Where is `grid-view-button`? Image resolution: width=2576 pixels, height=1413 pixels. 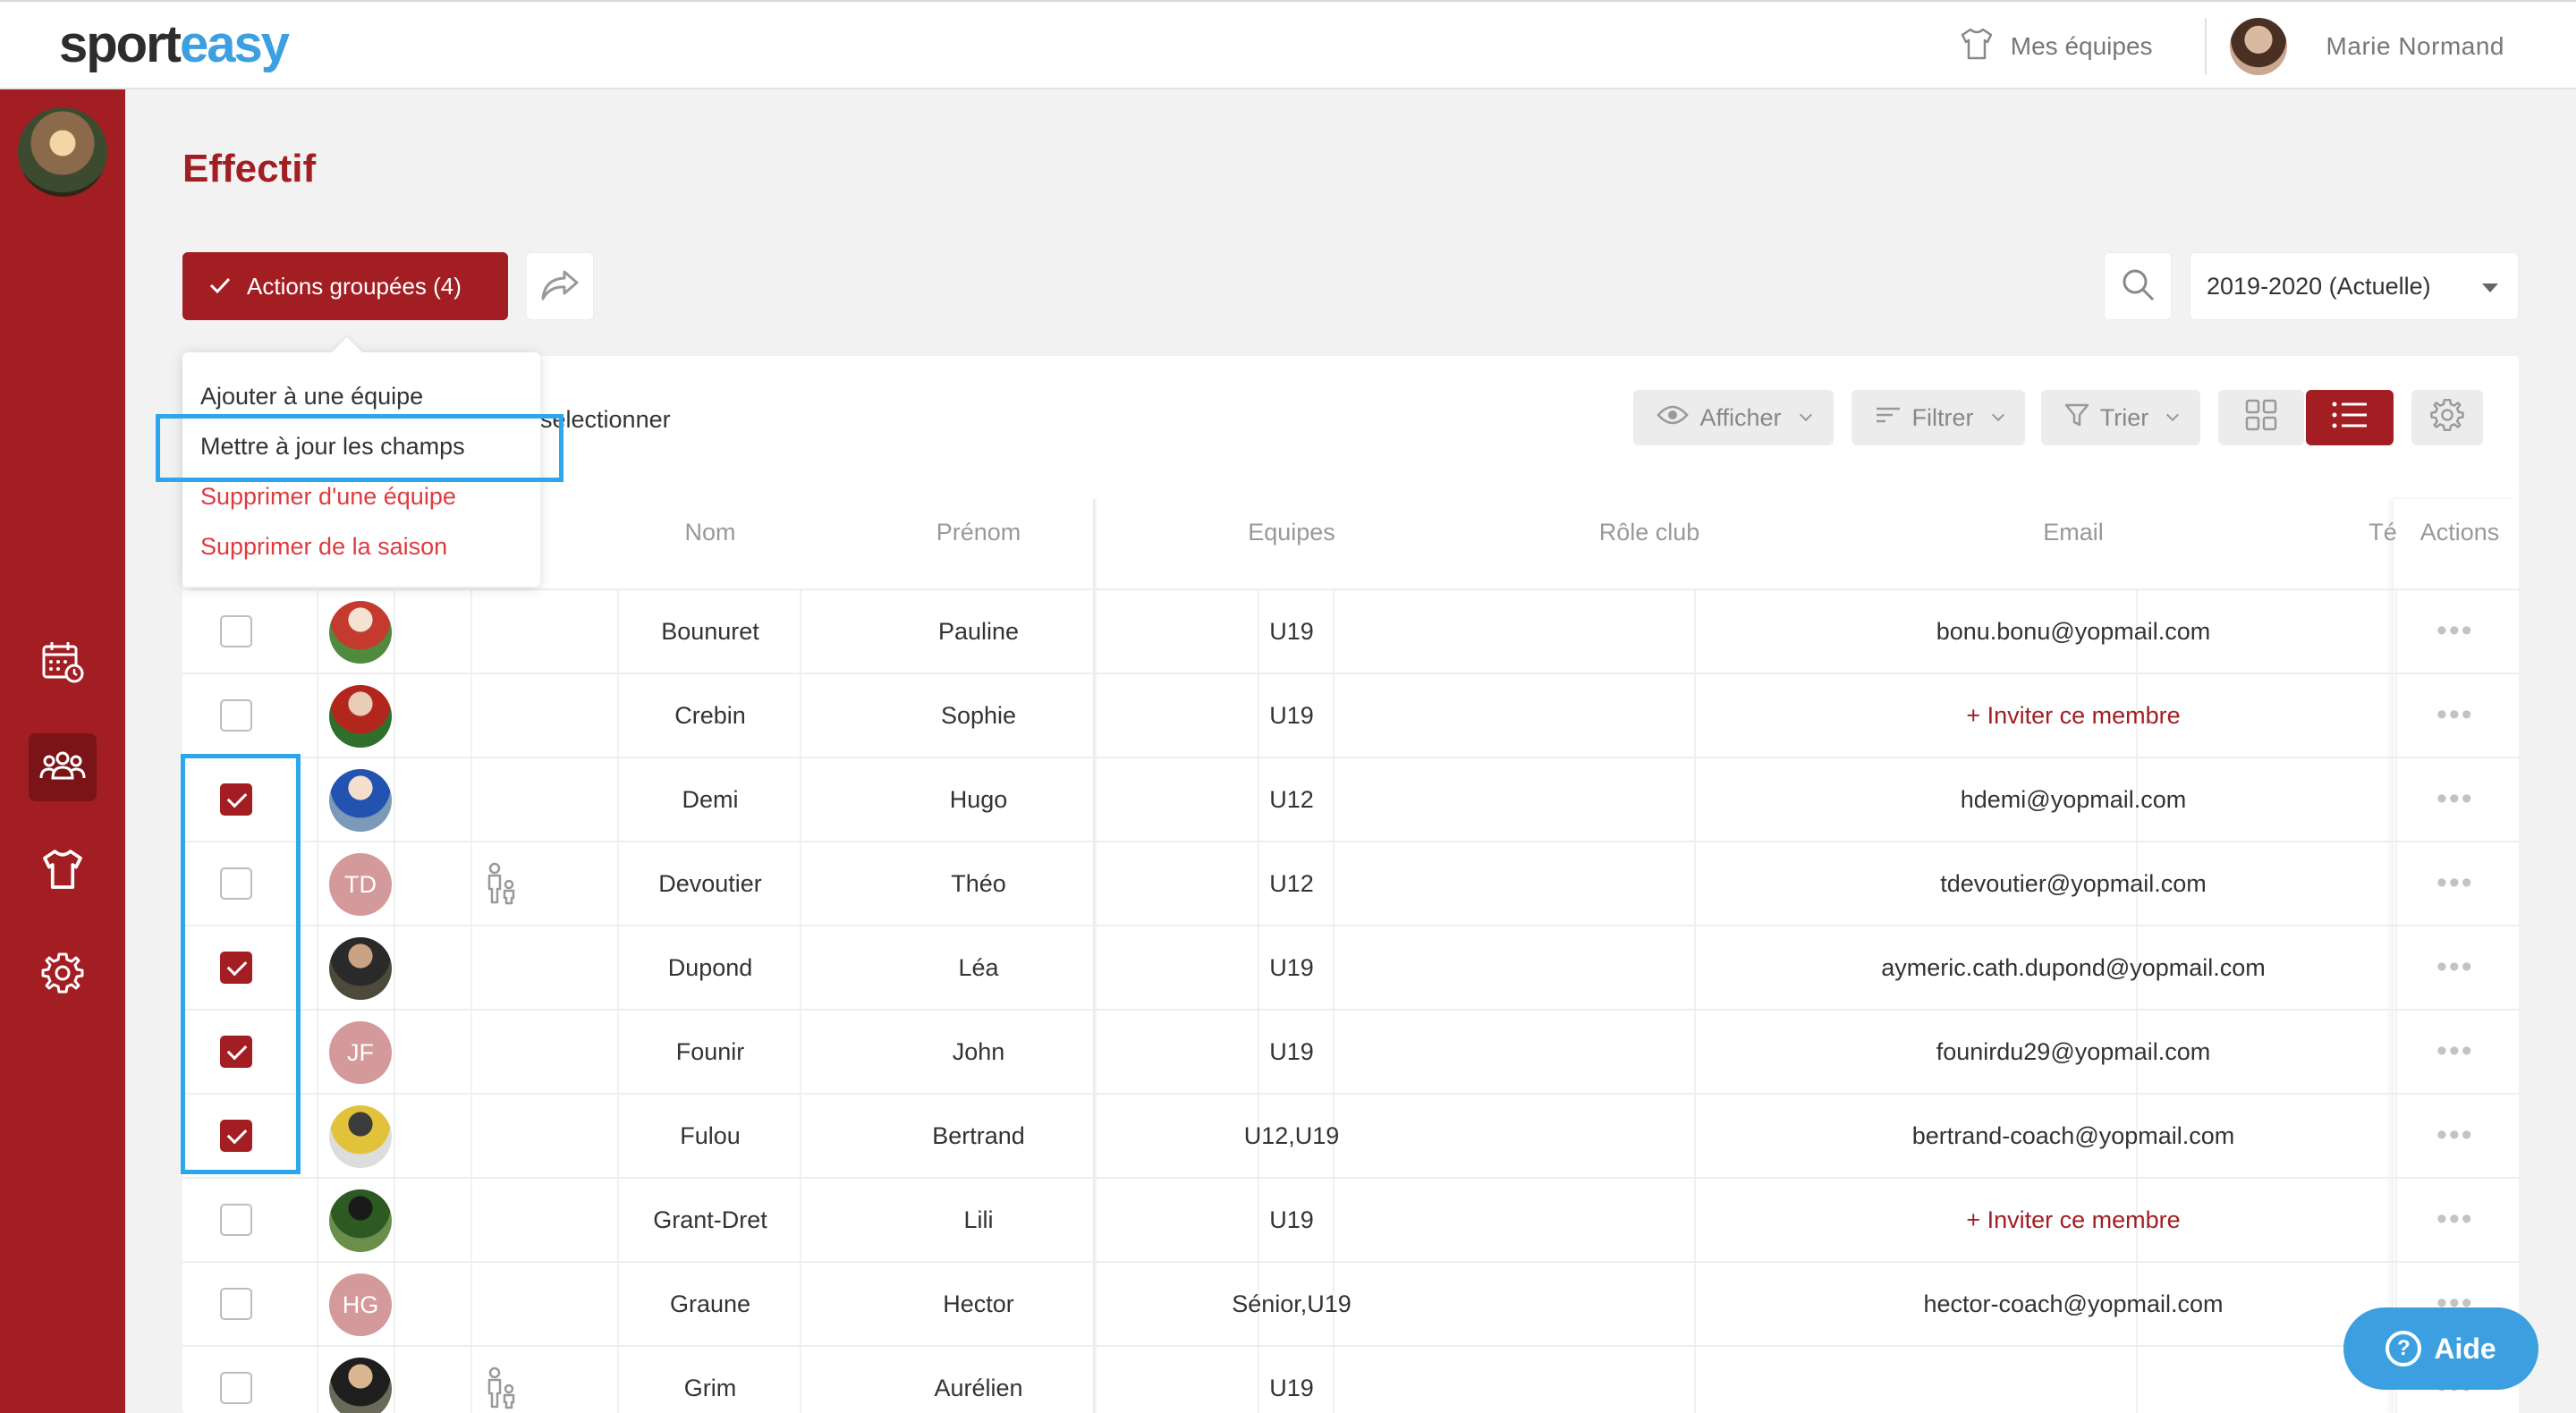
grid-view-button is located at coordinates (2261, 417).